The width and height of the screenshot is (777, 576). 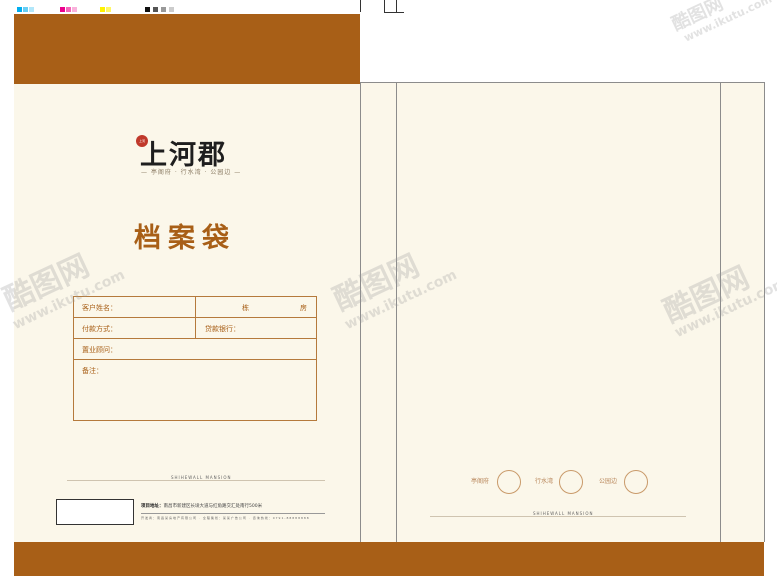 I want to click on bottom-strip, so click(x=389, y=559).